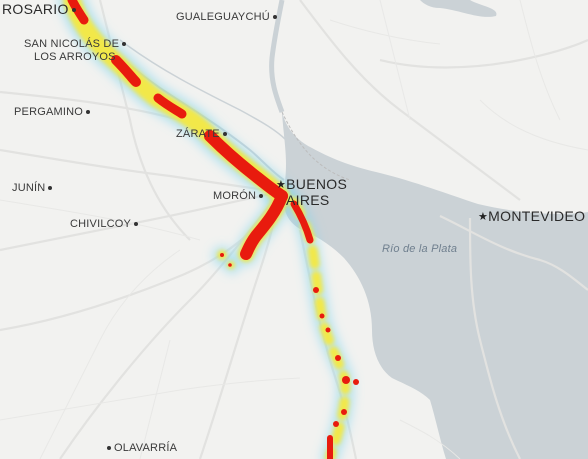 The height and width of the screenshot is (459, 588). I want to click on place-moron: MORÓN, so click(239, 196).